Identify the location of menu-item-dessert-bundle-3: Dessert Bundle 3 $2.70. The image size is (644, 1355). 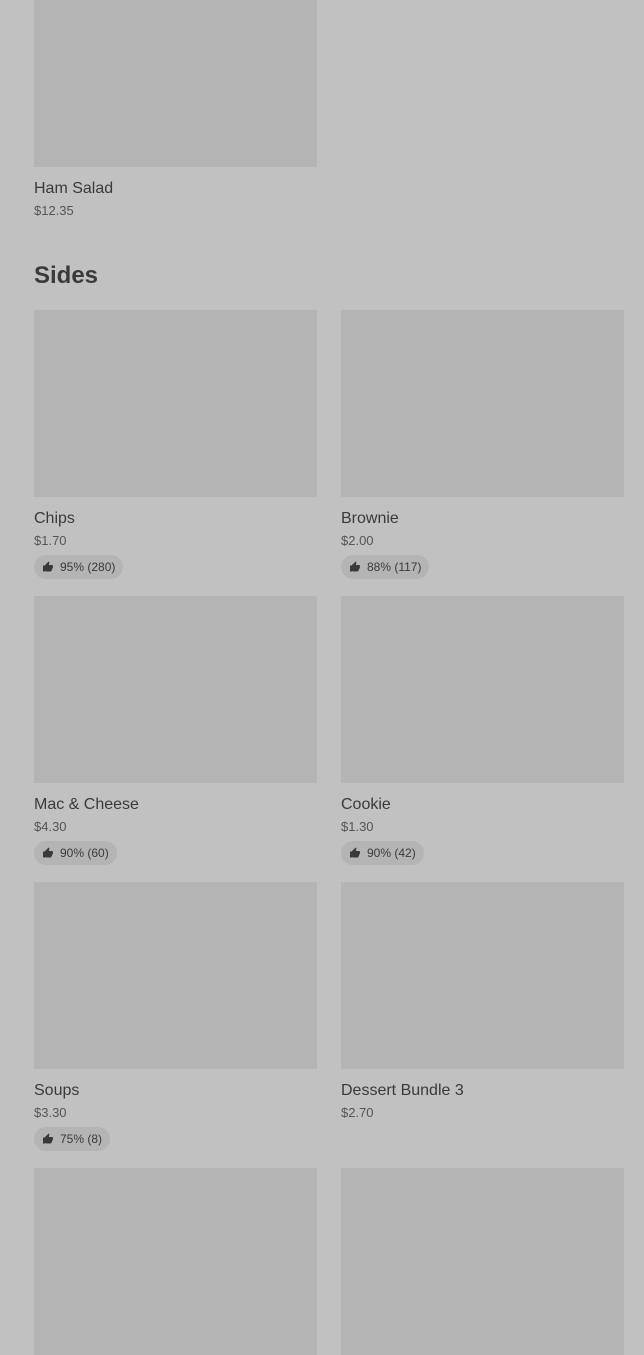
(482, 1001).